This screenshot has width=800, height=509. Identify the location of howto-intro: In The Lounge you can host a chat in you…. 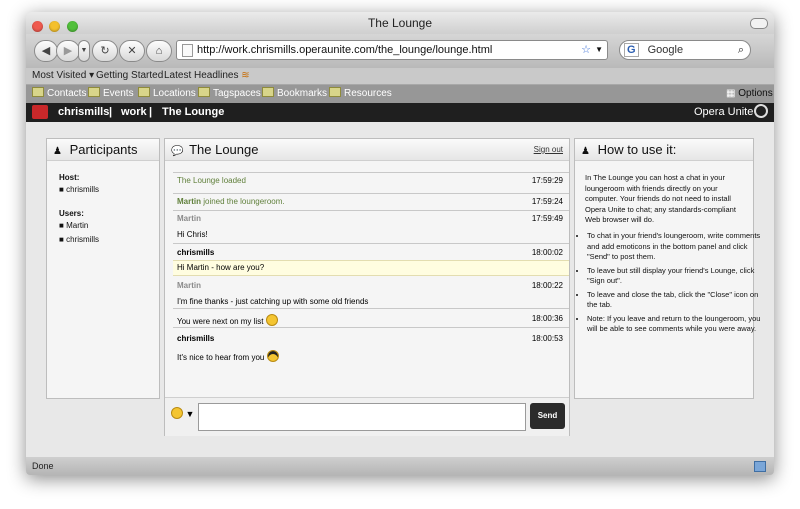
(660, 198).